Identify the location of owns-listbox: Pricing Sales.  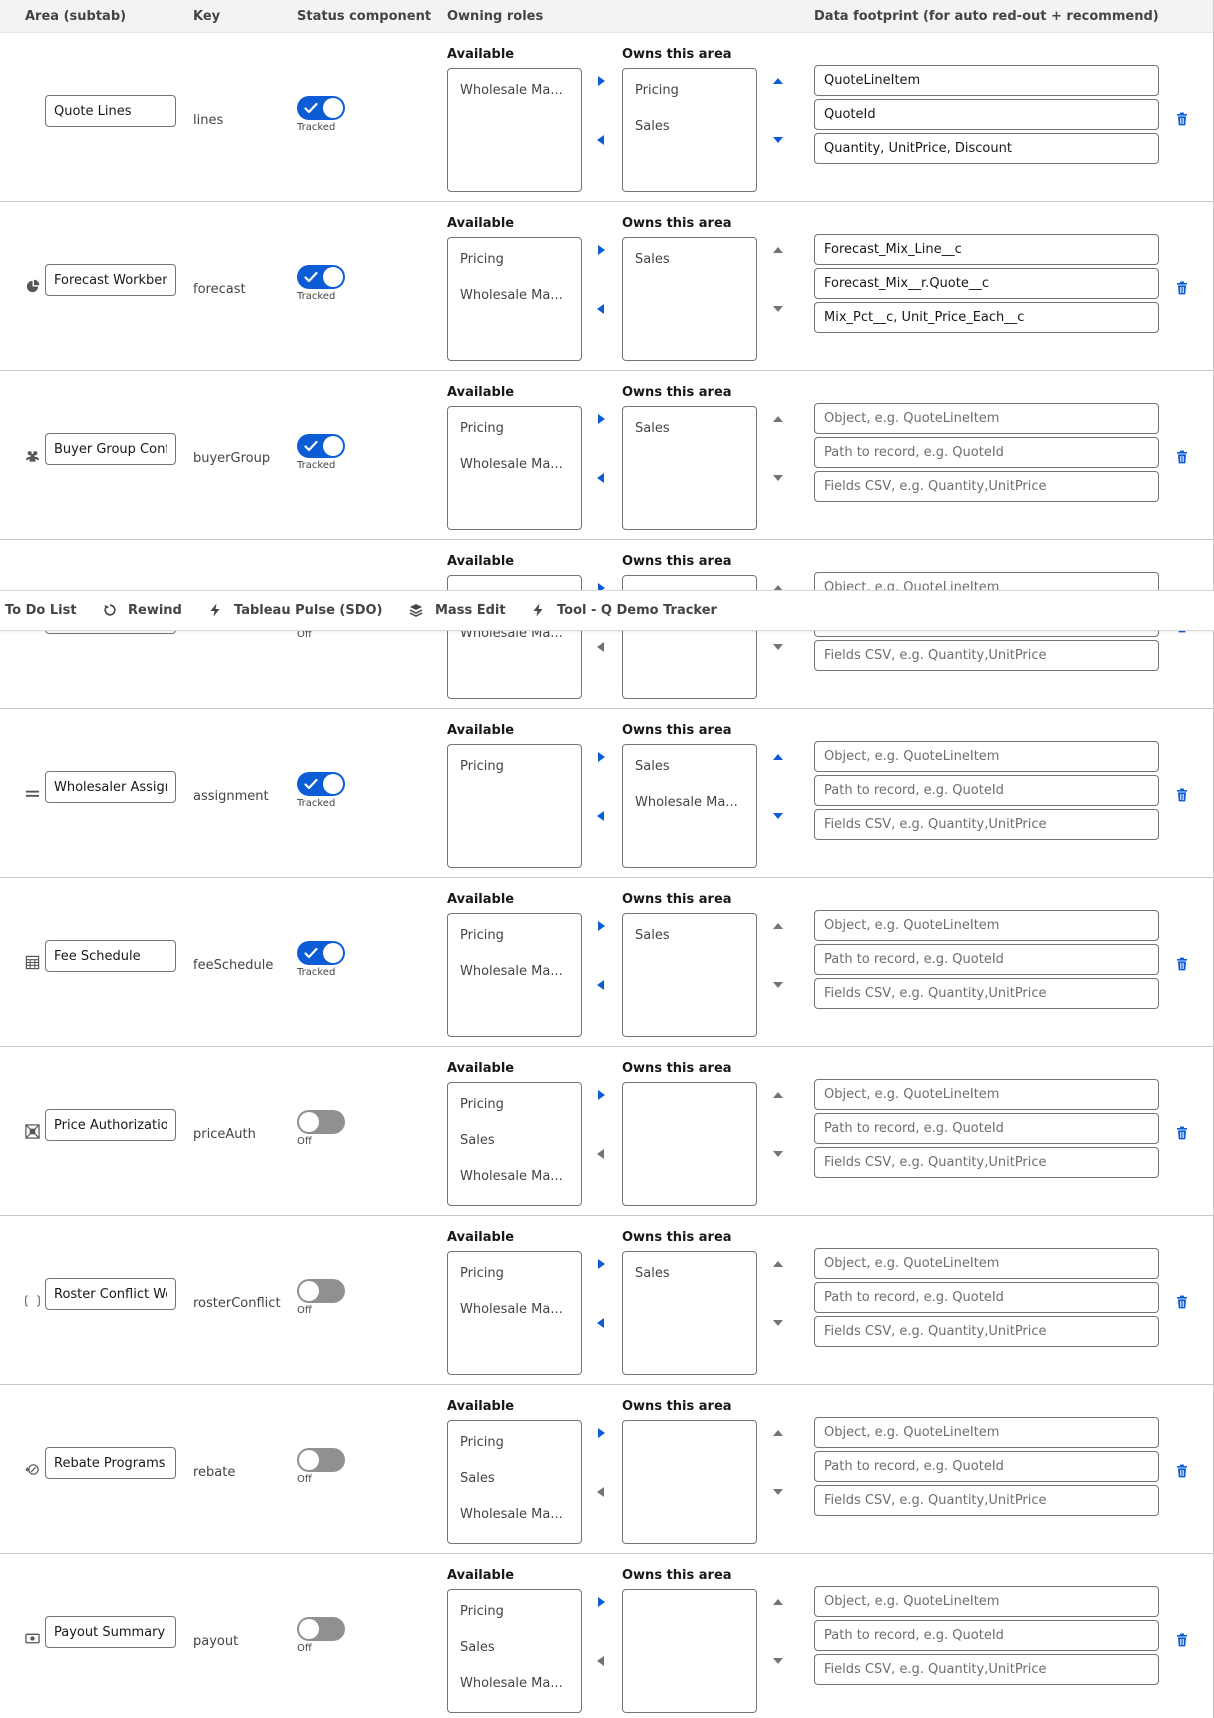
(689, 130).